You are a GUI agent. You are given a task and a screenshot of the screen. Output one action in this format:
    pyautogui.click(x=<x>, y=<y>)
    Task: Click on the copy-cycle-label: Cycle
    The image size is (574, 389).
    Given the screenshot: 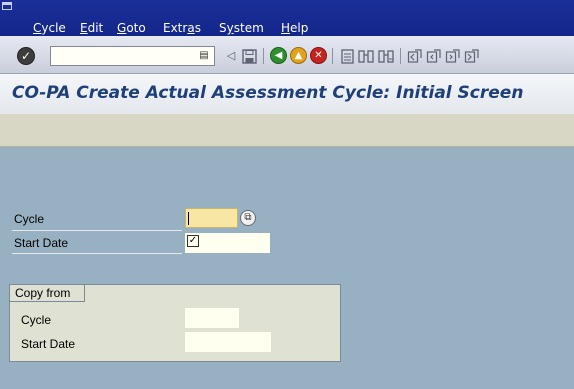 What is the action you would take?
    pyautogui.click(x=36, y=320)
    